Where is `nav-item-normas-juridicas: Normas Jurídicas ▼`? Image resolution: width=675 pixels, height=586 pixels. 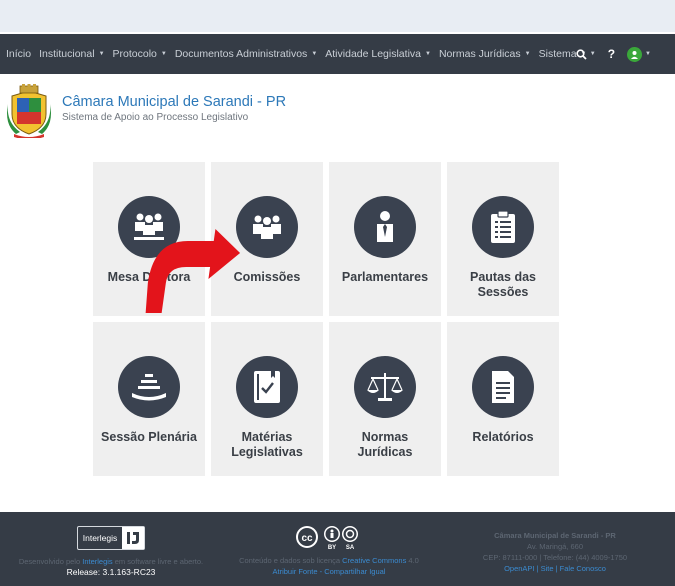 nav-item-normas-juridicas: Normas Jurídicas ▼ is located at coordinates (485, 54).